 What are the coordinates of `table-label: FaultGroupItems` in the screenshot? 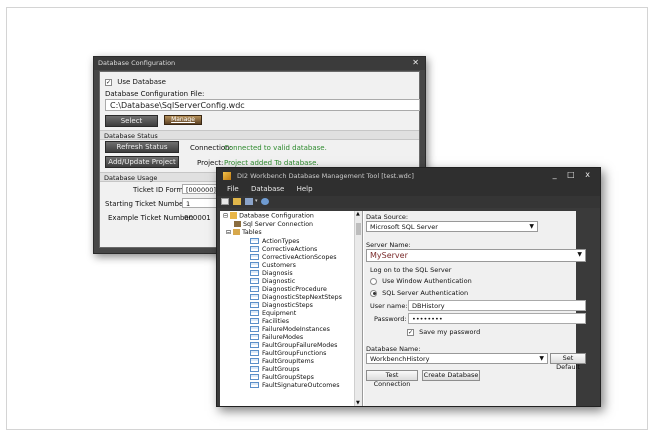 It's located at (288, 361).